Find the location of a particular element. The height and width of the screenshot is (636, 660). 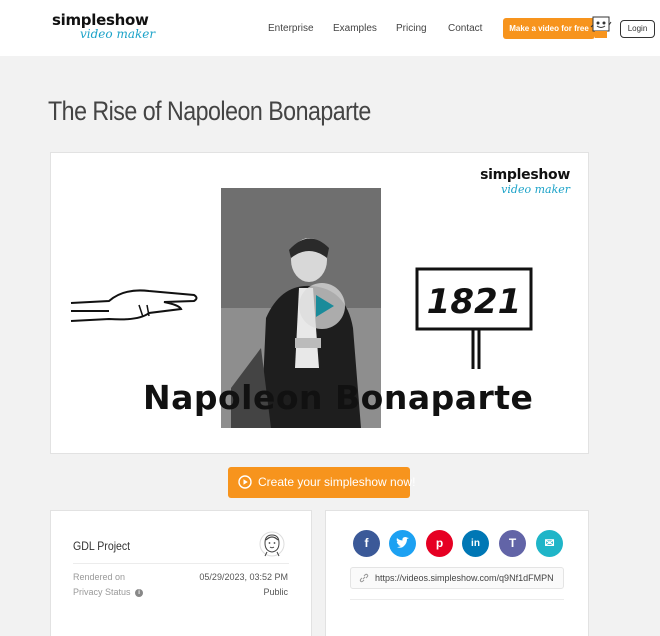

play-circle-icon is located at coordinates (245, 482).